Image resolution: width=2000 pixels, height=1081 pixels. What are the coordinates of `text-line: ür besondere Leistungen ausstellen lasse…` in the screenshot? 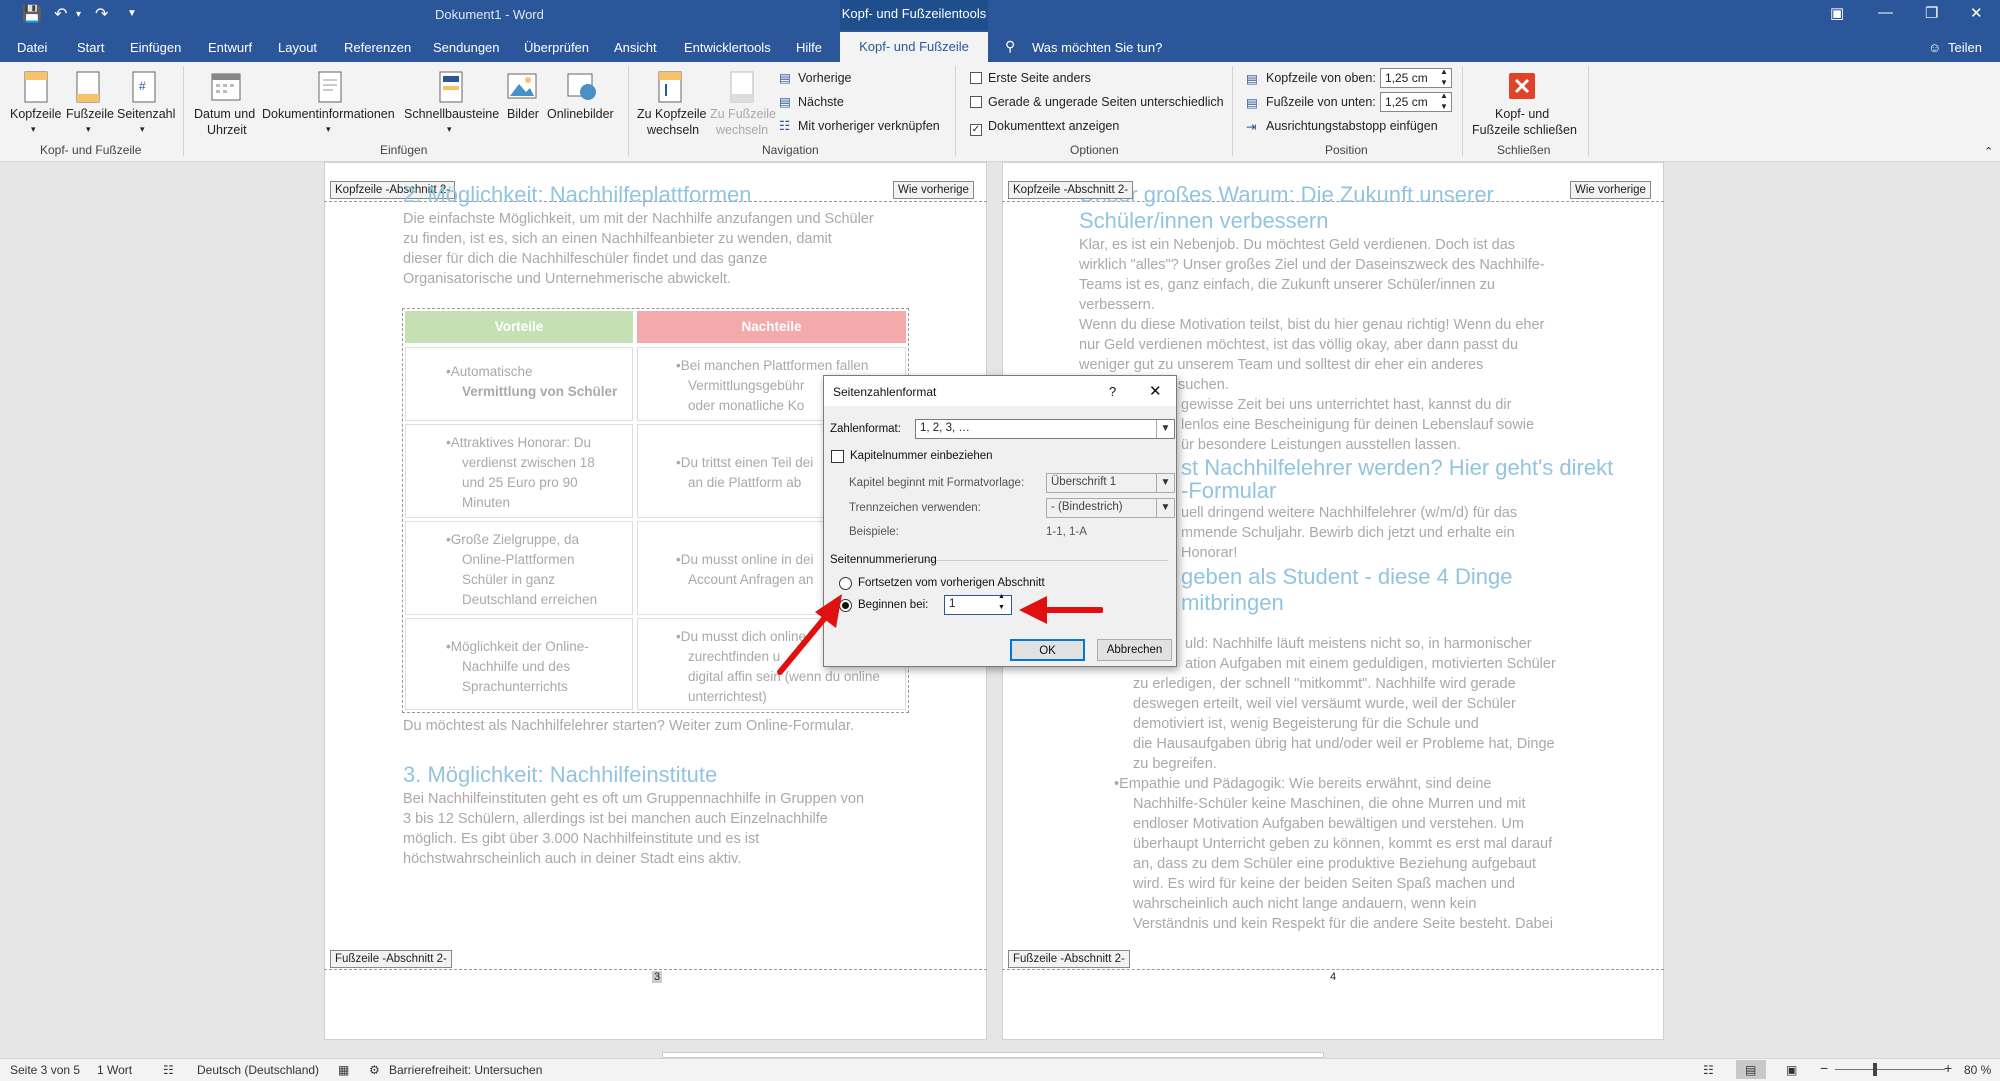 It's located at (1321, 445).